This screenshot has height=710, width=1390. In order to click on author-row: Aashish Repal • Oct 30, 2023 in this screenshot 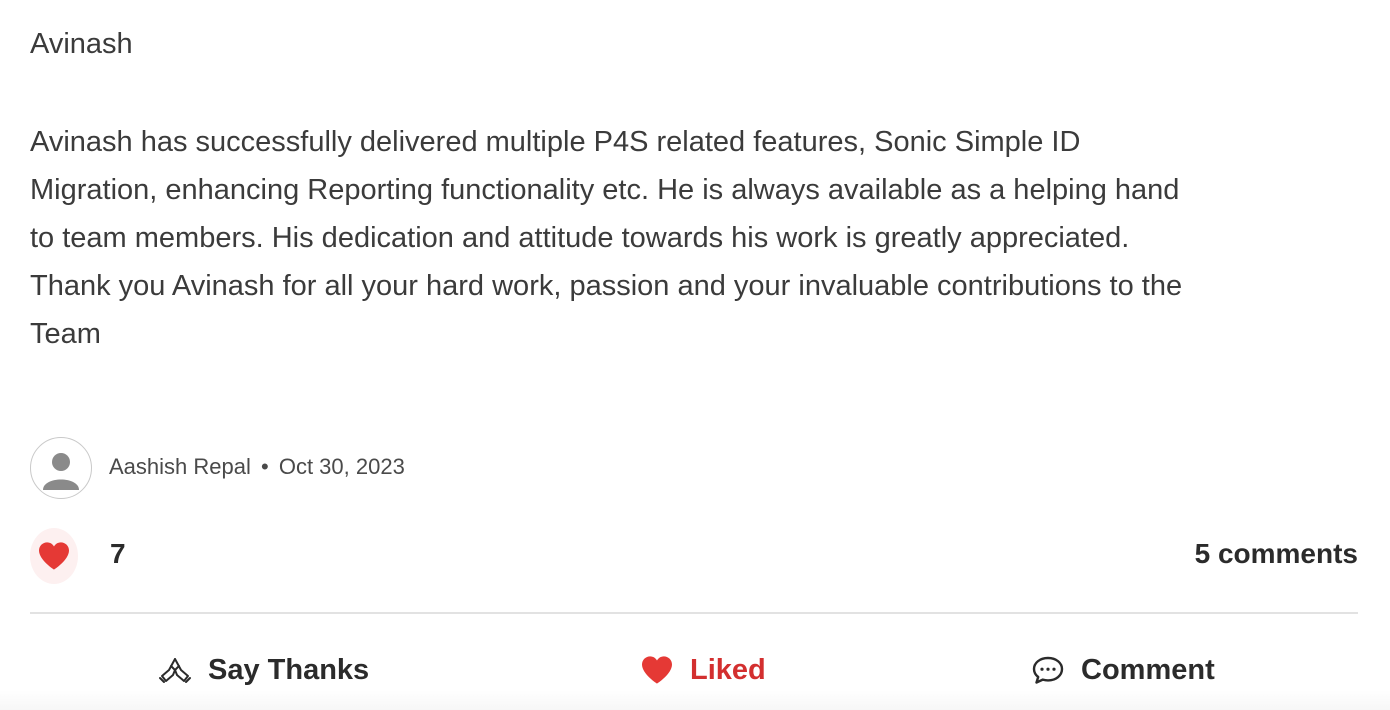, I will do `click(217, 468)`.